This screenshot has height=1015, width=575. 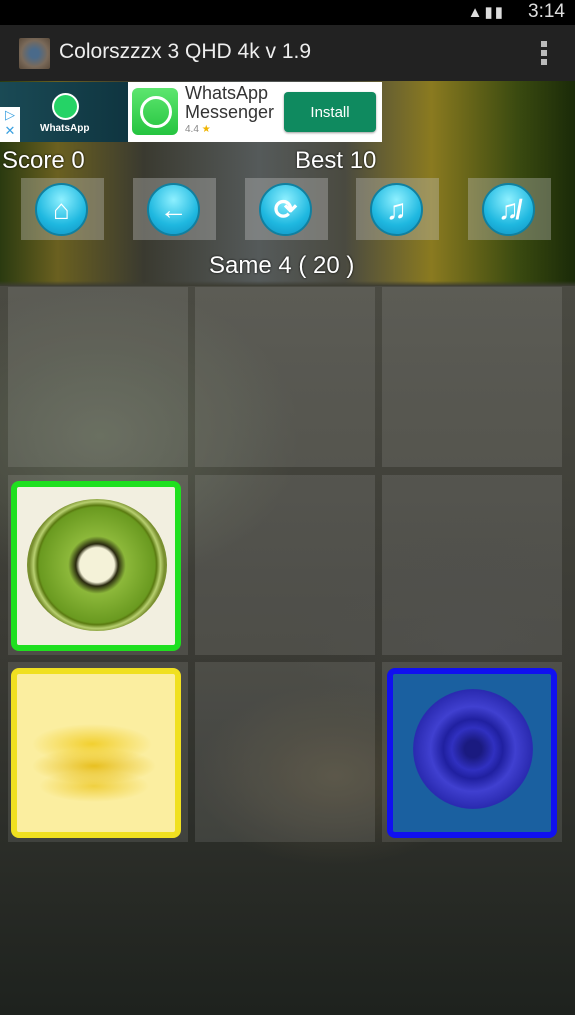 I want to click on ad-rating: 4.4 ★, so click(x=198, y=129).